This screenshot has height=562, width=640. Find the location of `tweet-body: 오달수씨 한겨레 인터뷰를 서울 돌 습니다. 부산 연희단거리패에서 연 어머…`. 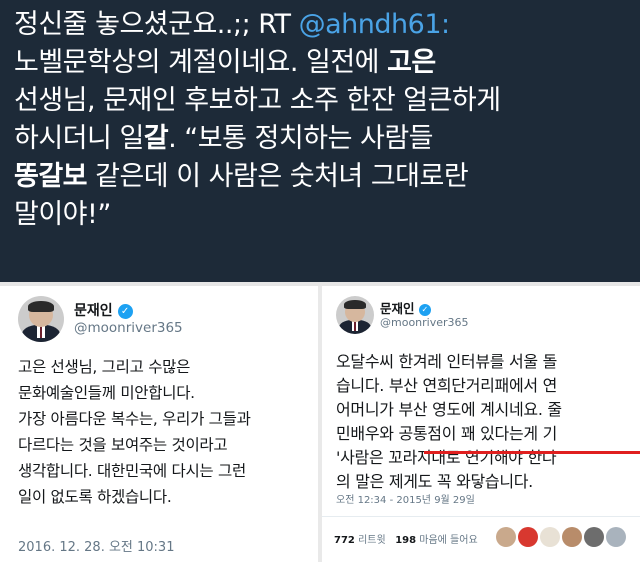

tweet-body: 오달수씨 한겨레 인터뷰를 서울 돌 습니다. 부산 연희단거리패에서 연 어머… is located at coordinates (449, 422).